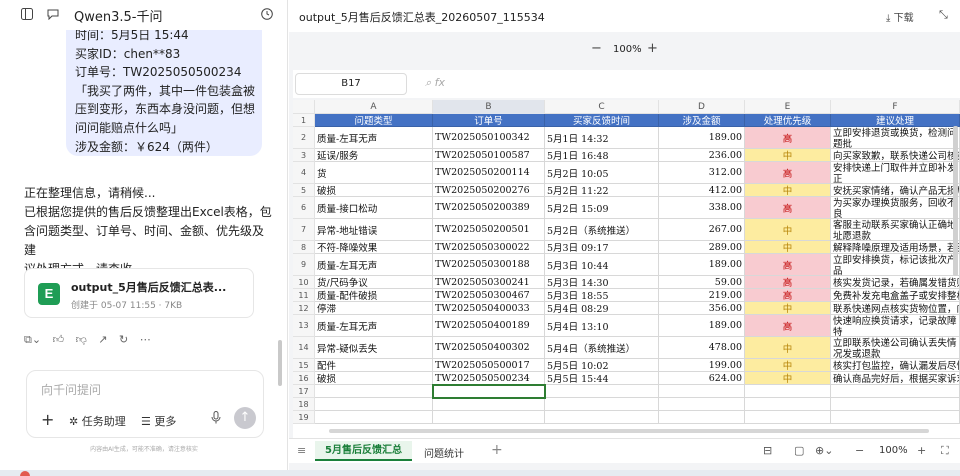 This screenshot has width=960, height=476. Describe the element at coordinates (824, 450) in the screenshot. I see `layout-icon: ⊕⌄` at that location.